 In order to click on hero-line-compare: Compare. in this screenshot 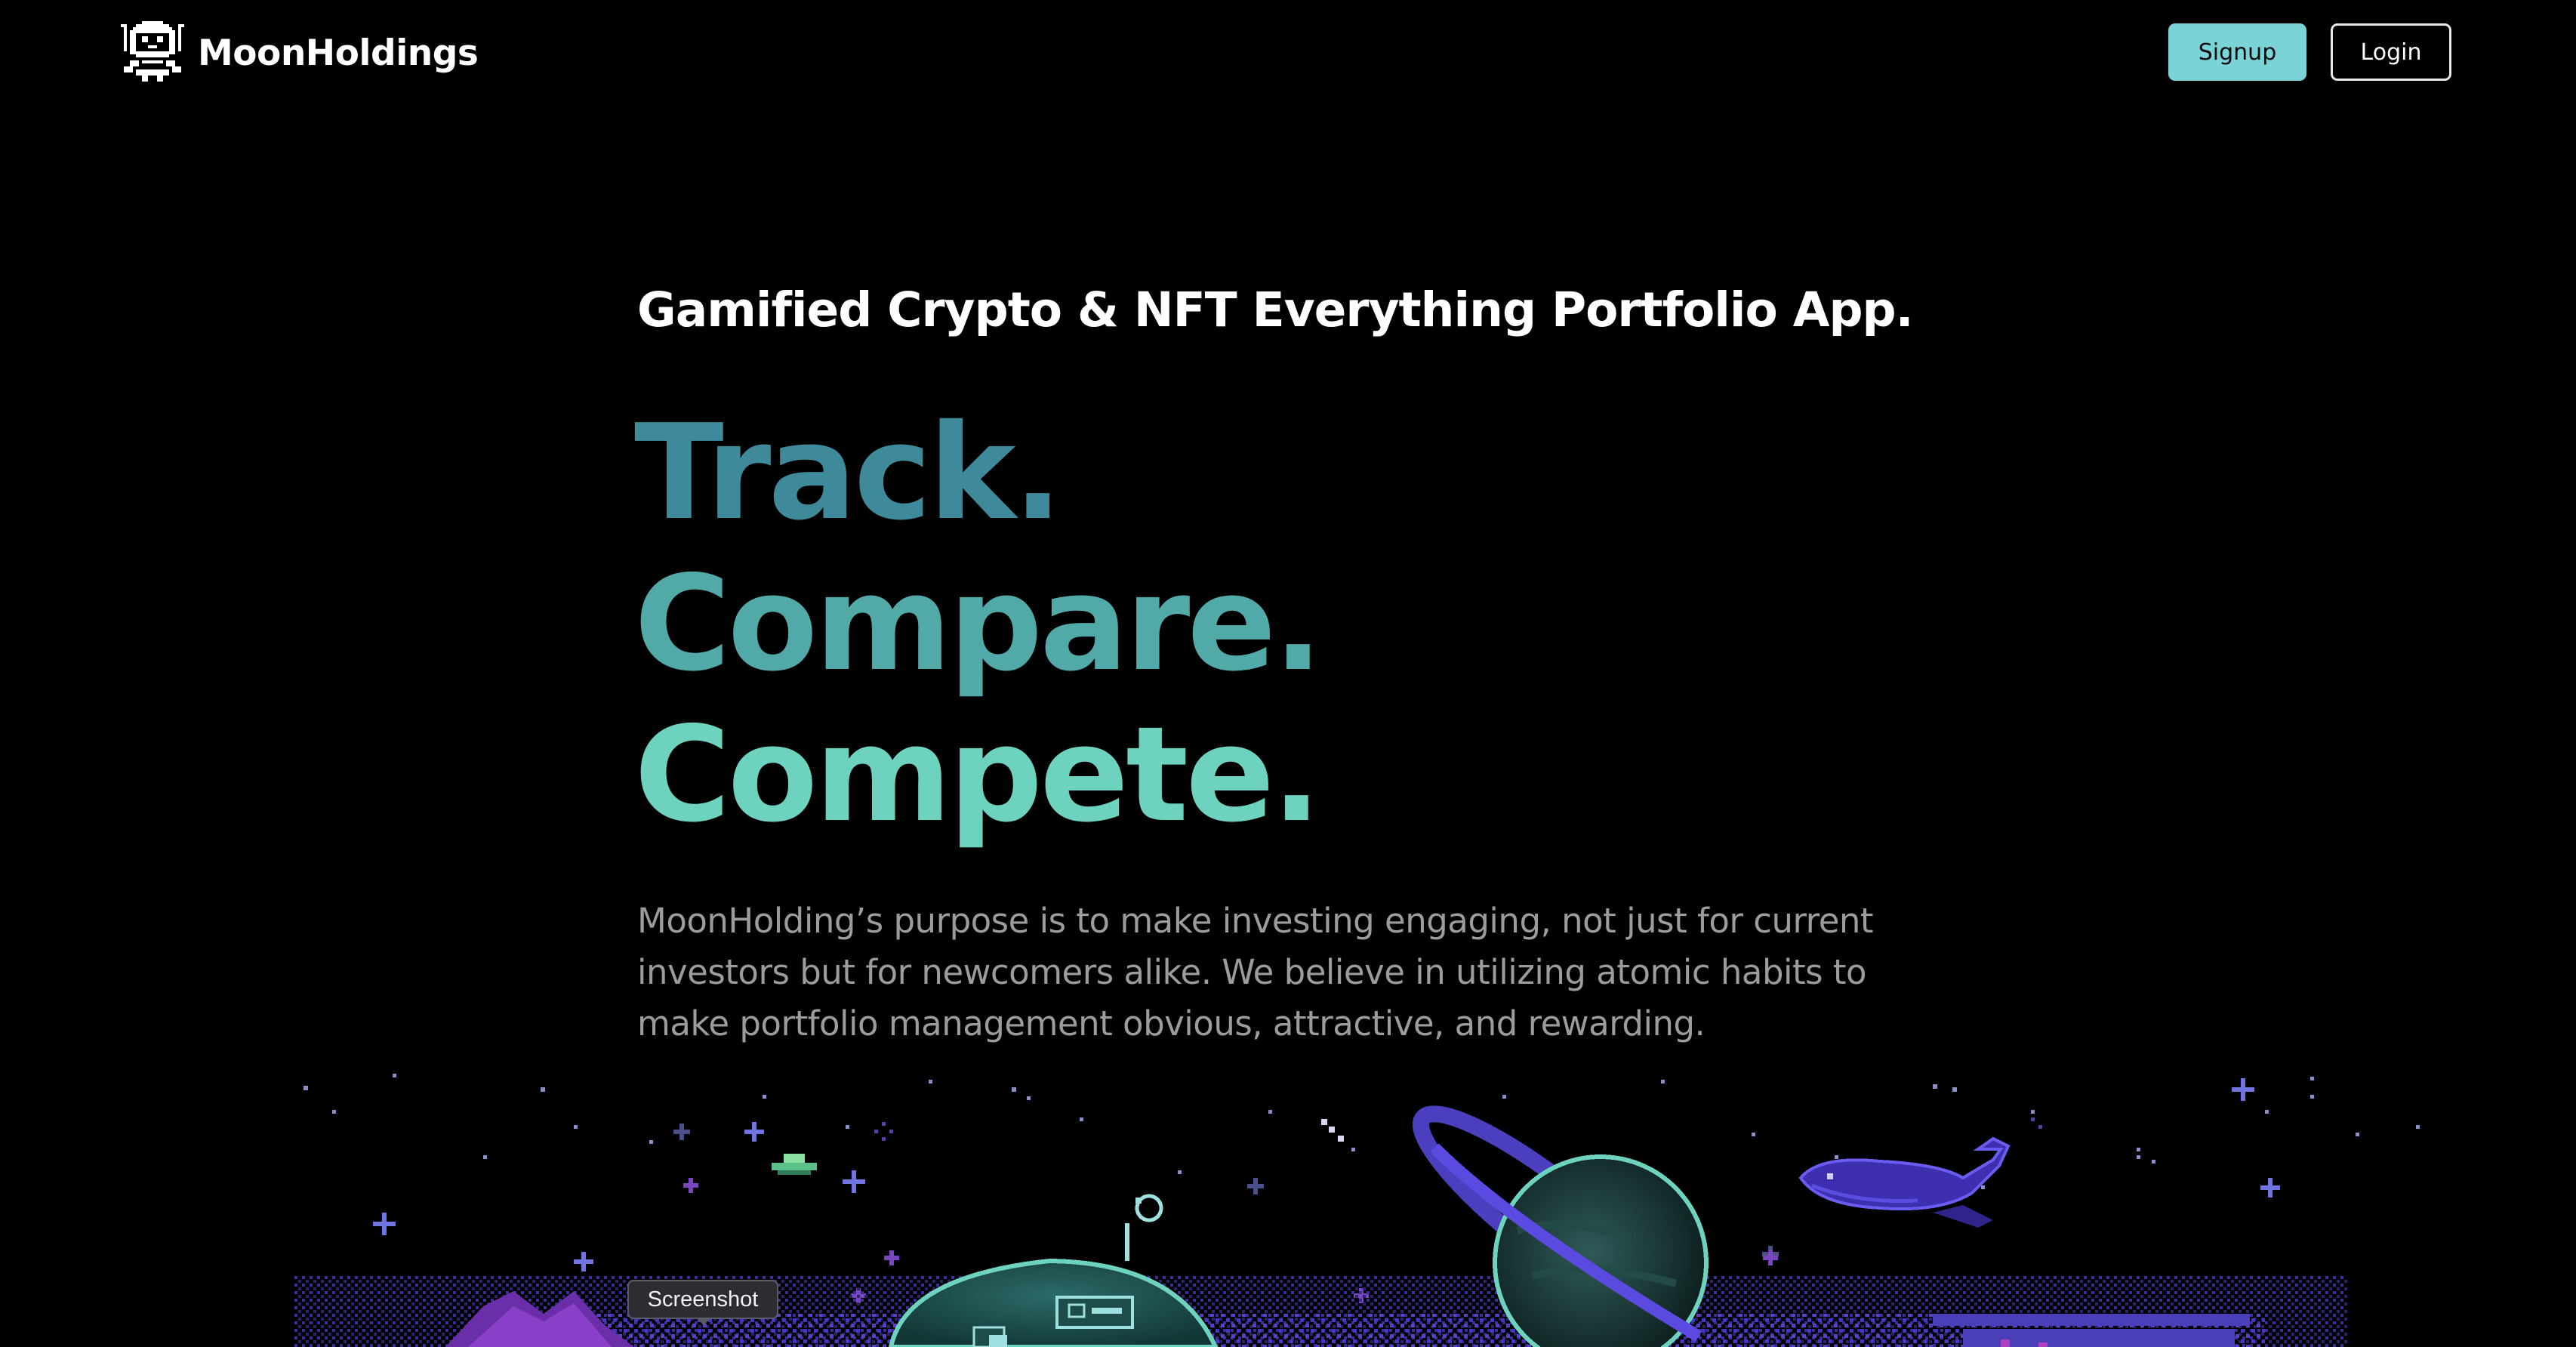, I will do `click(979, 624)`.